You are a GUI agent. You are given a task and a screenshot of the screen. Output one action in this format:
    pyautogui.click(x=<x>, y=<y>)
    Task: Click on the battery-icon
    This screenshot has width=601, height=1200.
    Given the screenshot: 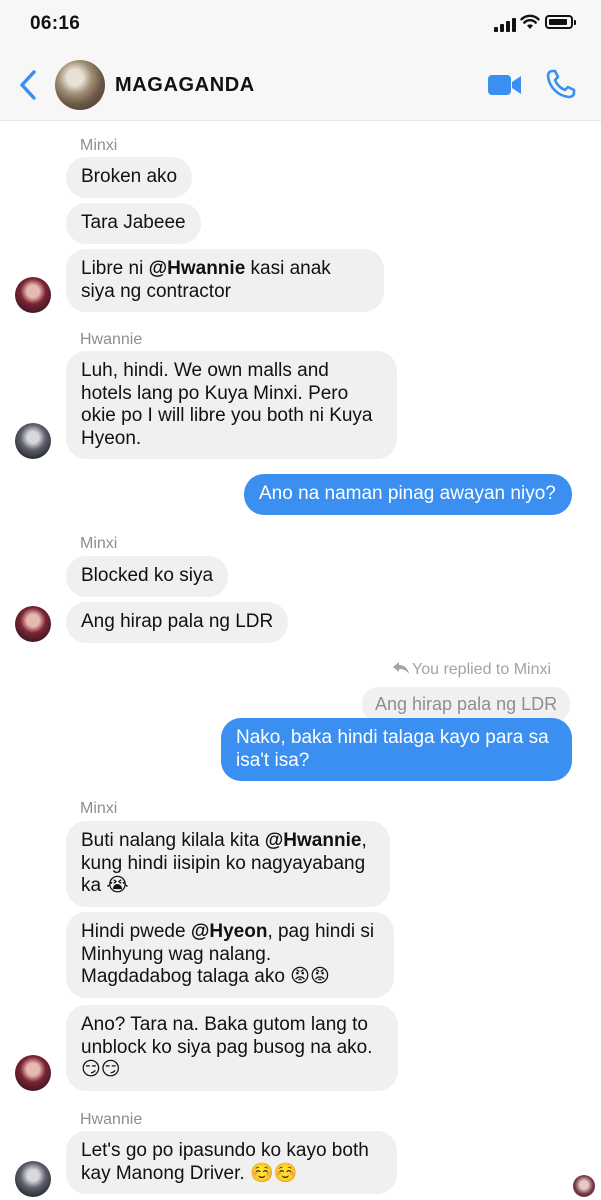 What is the action you would take?
    pyautogui.click(x=560, y=22)
    